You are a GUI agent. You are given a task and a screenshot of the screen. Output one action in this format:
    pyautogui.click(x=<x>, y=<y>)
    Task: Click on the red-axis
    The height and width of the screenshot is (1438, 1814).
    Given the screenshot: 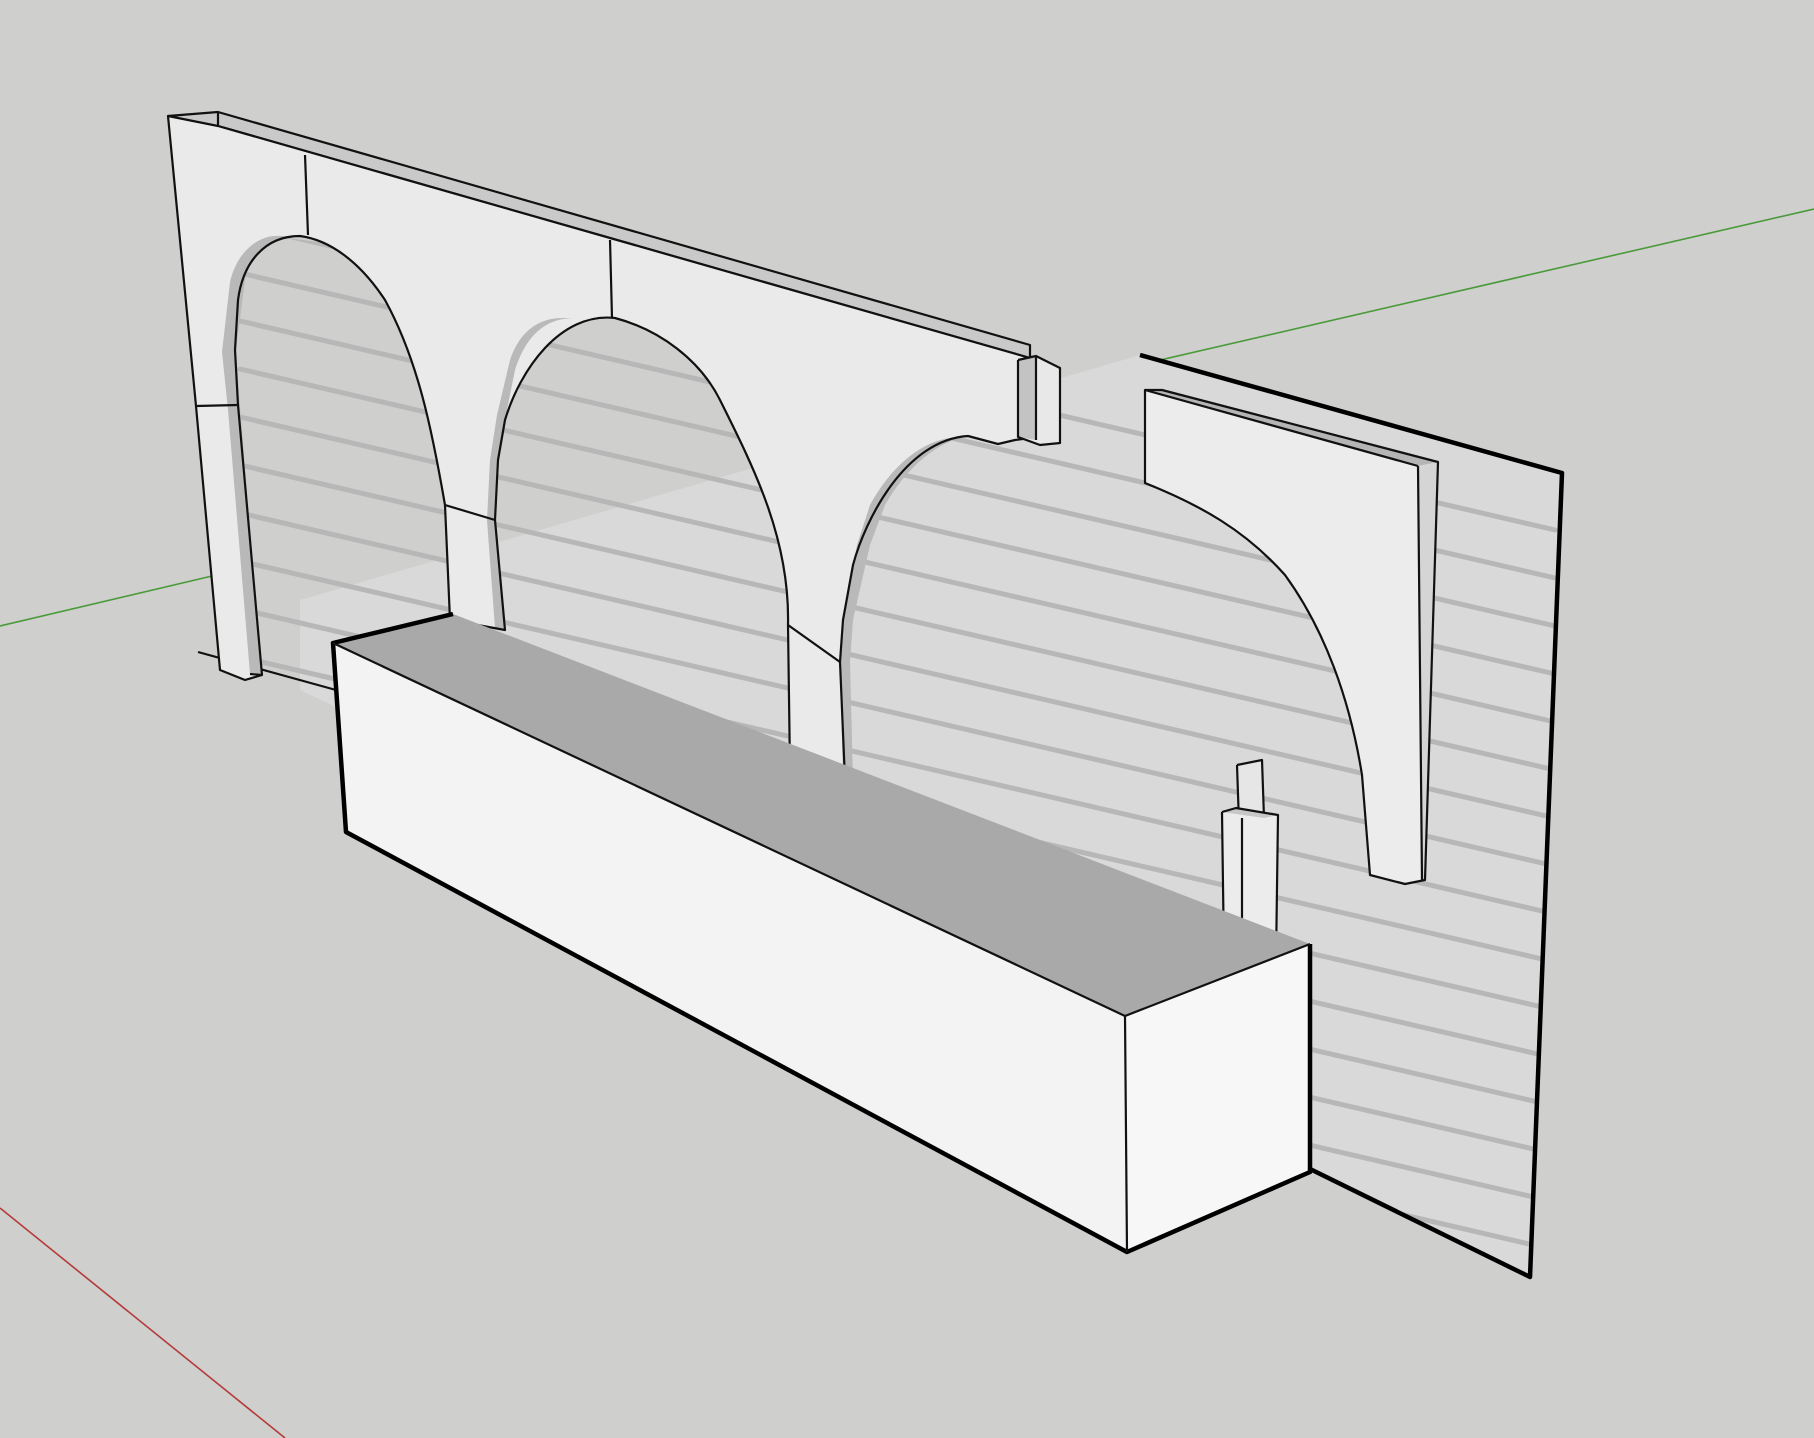 What is the action you would take?
    pyautogui.click(x=143, y=1322)
    